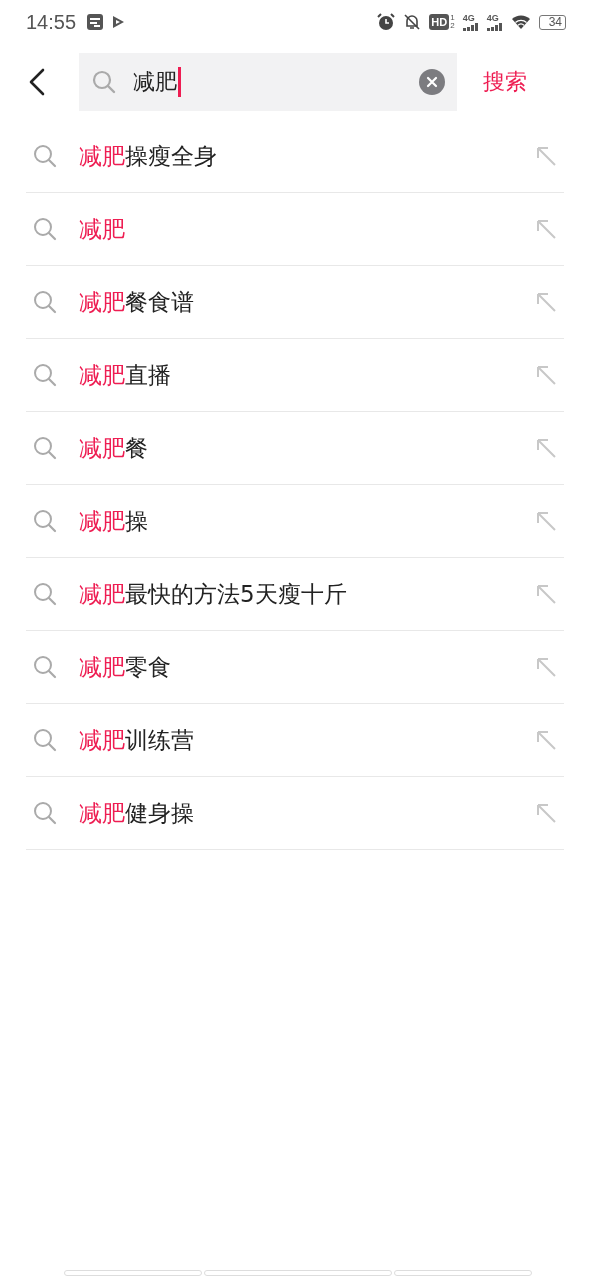 The image size is (590, 1278). Describe the element at coordinates (268, 82) in the screenshot. I see `search-field: 减肥` at that location.